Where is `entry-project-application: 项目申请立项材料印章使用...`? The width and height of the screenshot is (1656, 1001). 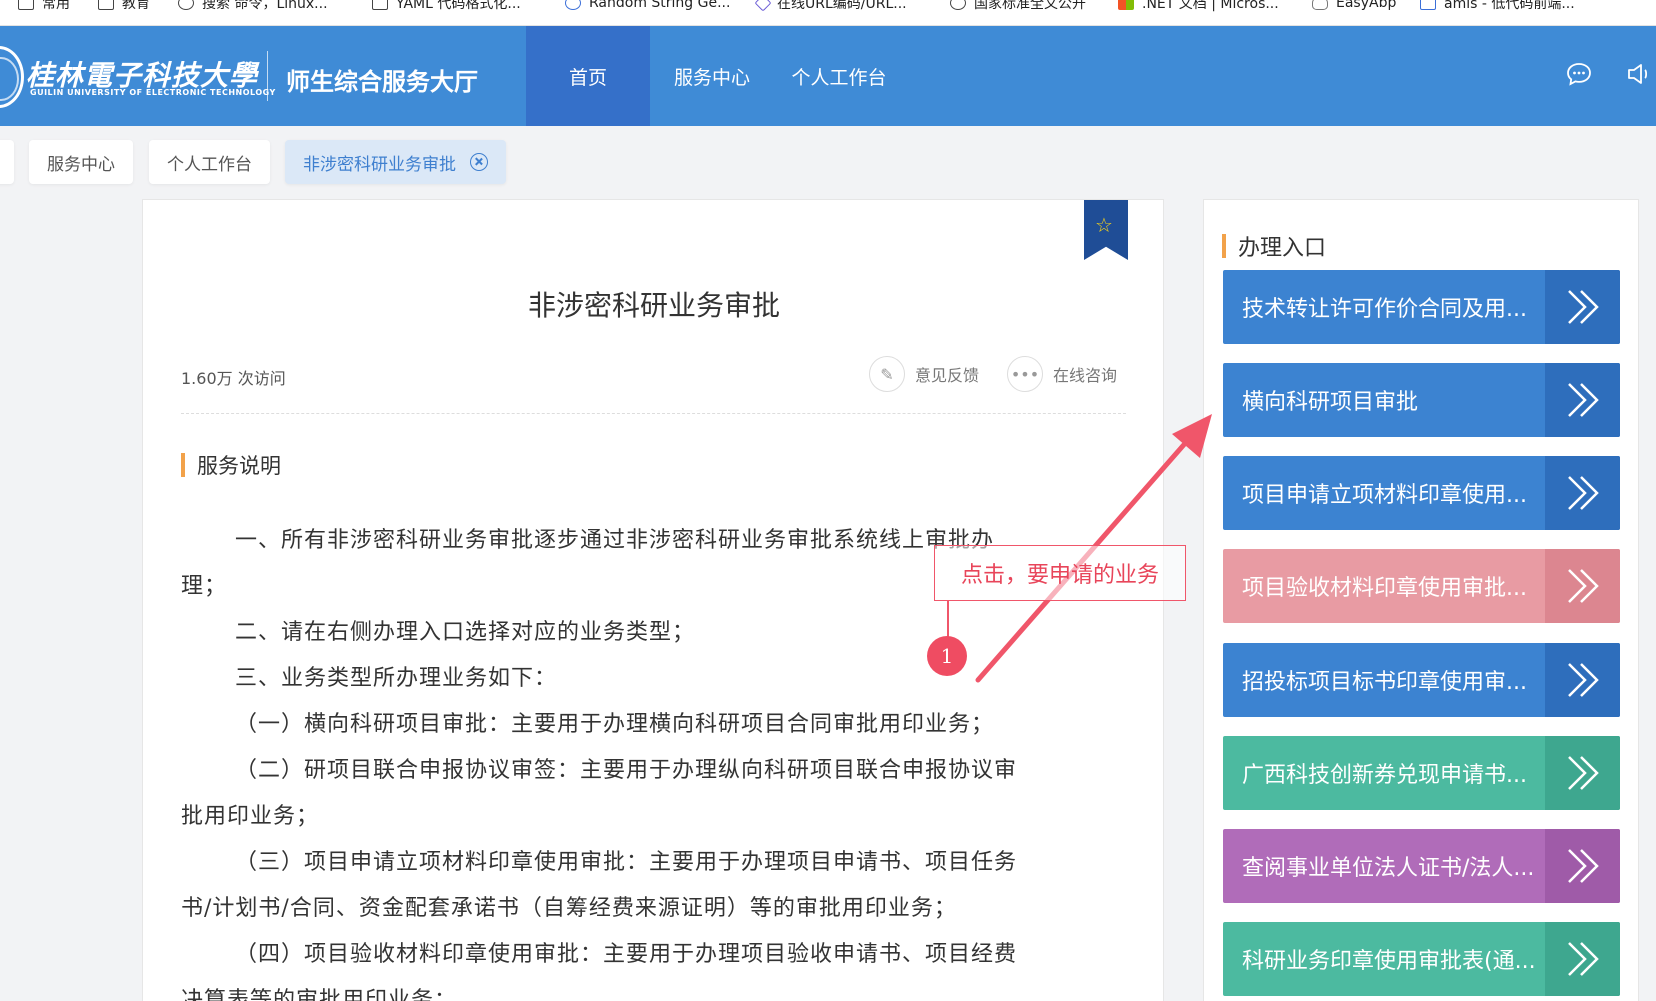
entry-project-application: 项目申请立项材料印章使用... is located at coordinates (1421, 493).